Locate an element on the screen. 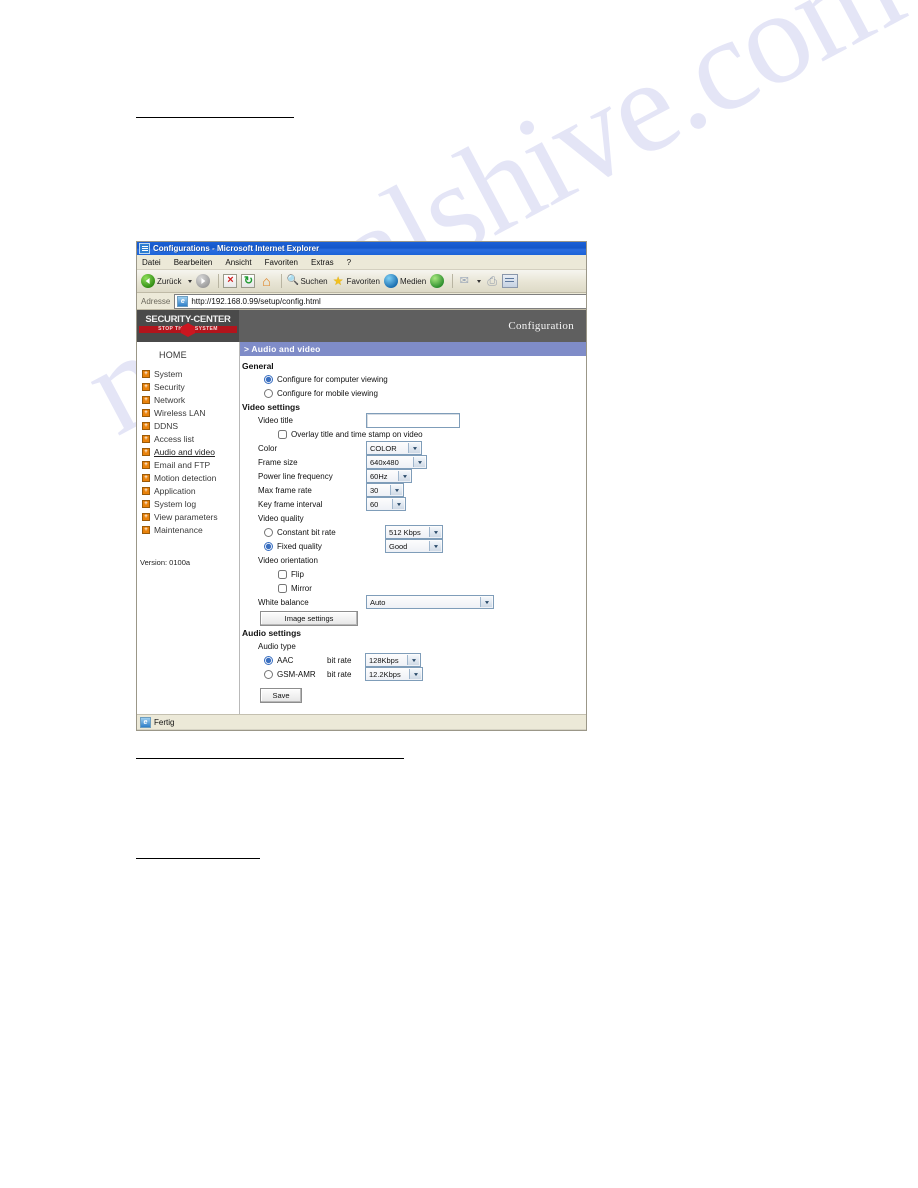 Image resolution: width=918 pixels, height=1188 pixels. label-video-title: Video title is located at coordinates (275, 420).